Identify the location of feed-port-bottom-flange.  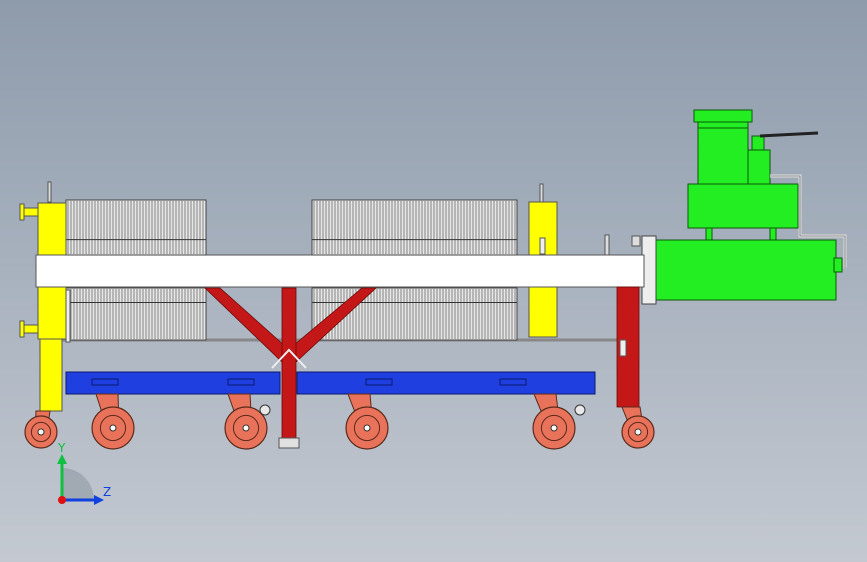
(22, 329).